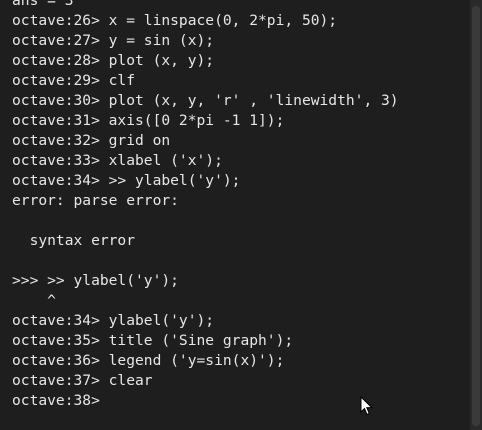  Describe the element at coordinates (117, 160) in the screenshot. I see `terminal-line: octave:33> xlabel ('x');` at that location.